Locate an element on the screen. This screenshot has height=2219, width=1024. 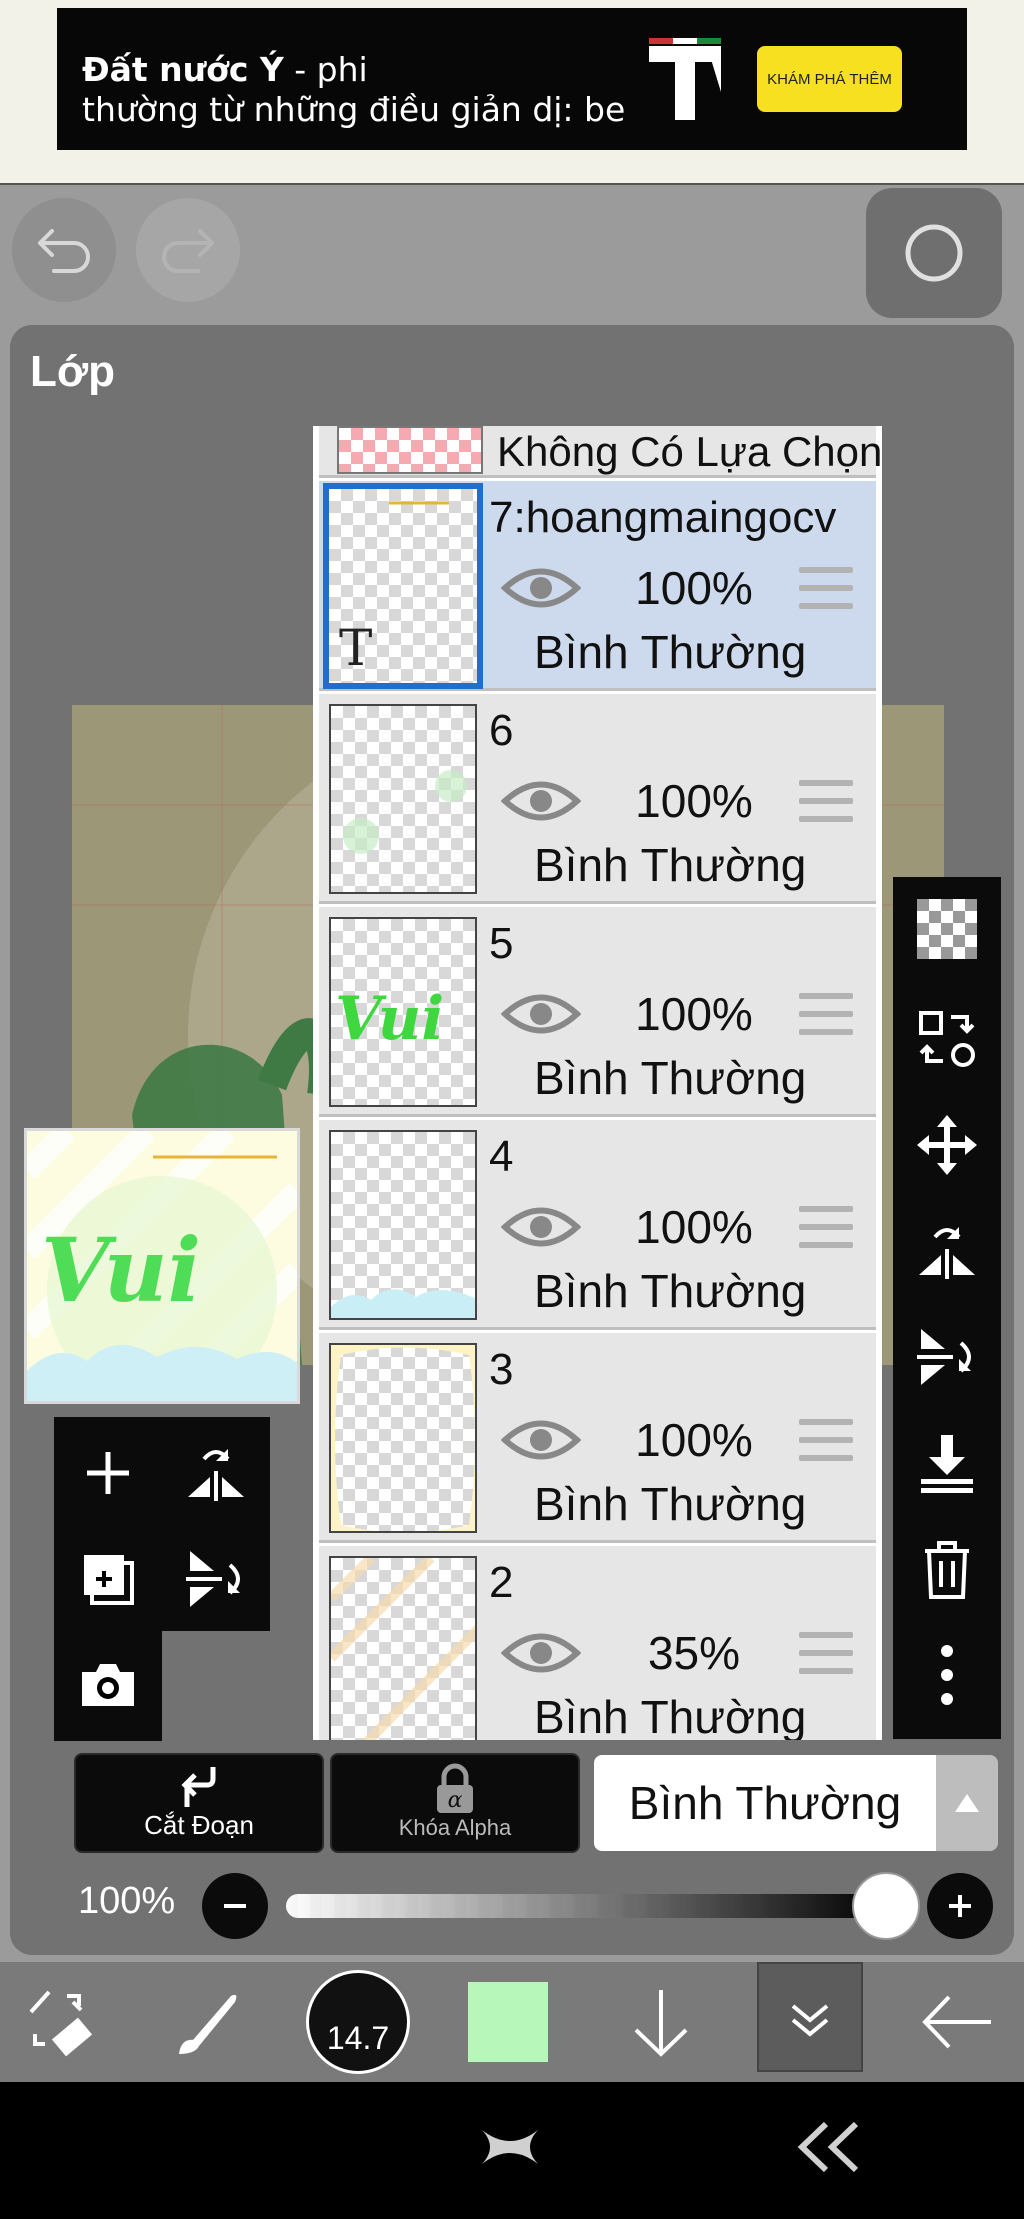
flip-vertical-icon is located at coordinates (213, 1579).